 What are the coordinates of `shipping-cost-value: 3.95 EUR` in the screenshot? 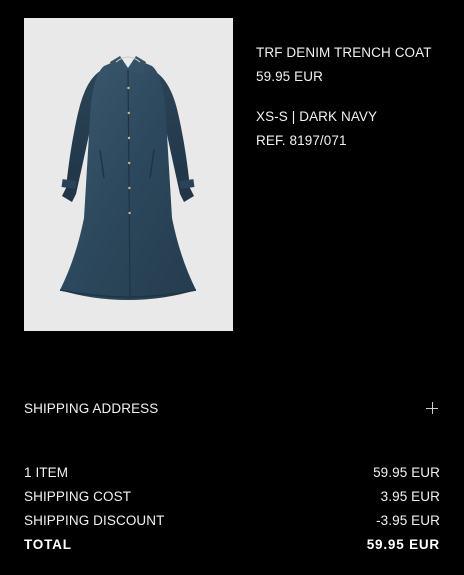 It's located at (410, 496).